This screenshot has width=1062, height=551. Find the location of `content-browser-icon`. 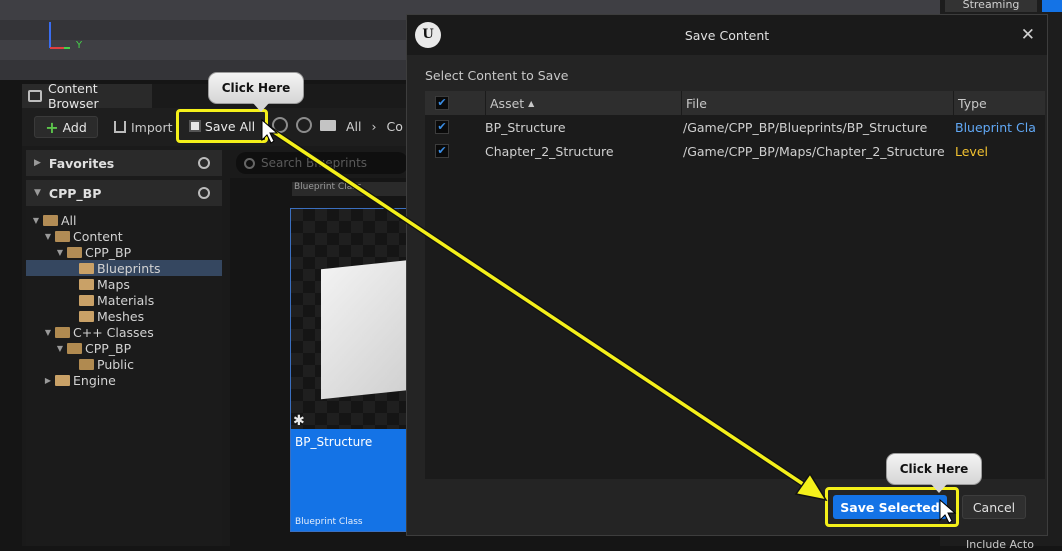

content-browser-icon is located at coordinates (35, 96).